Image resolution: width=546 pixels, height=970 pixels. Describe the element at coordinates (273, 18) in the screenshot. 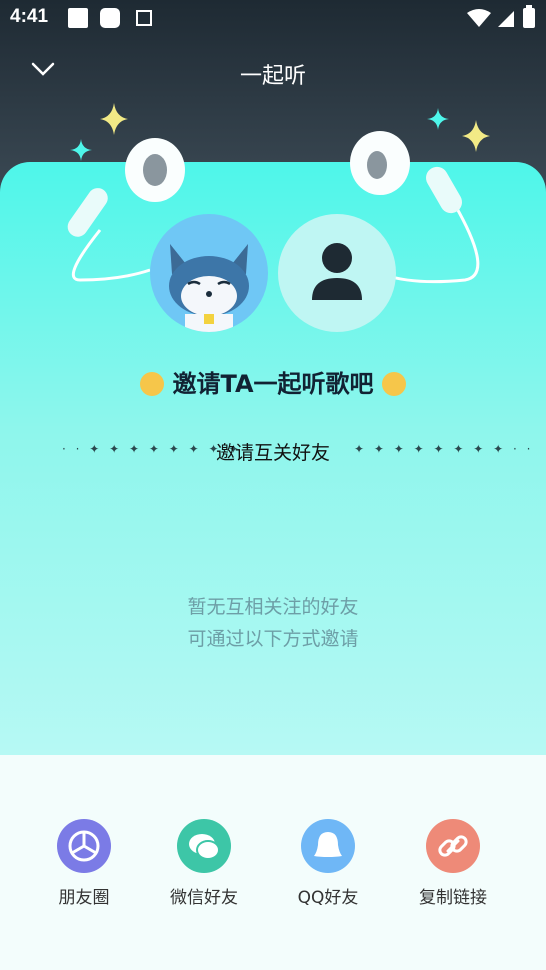

I see `status-bar: 4:41` at that location.